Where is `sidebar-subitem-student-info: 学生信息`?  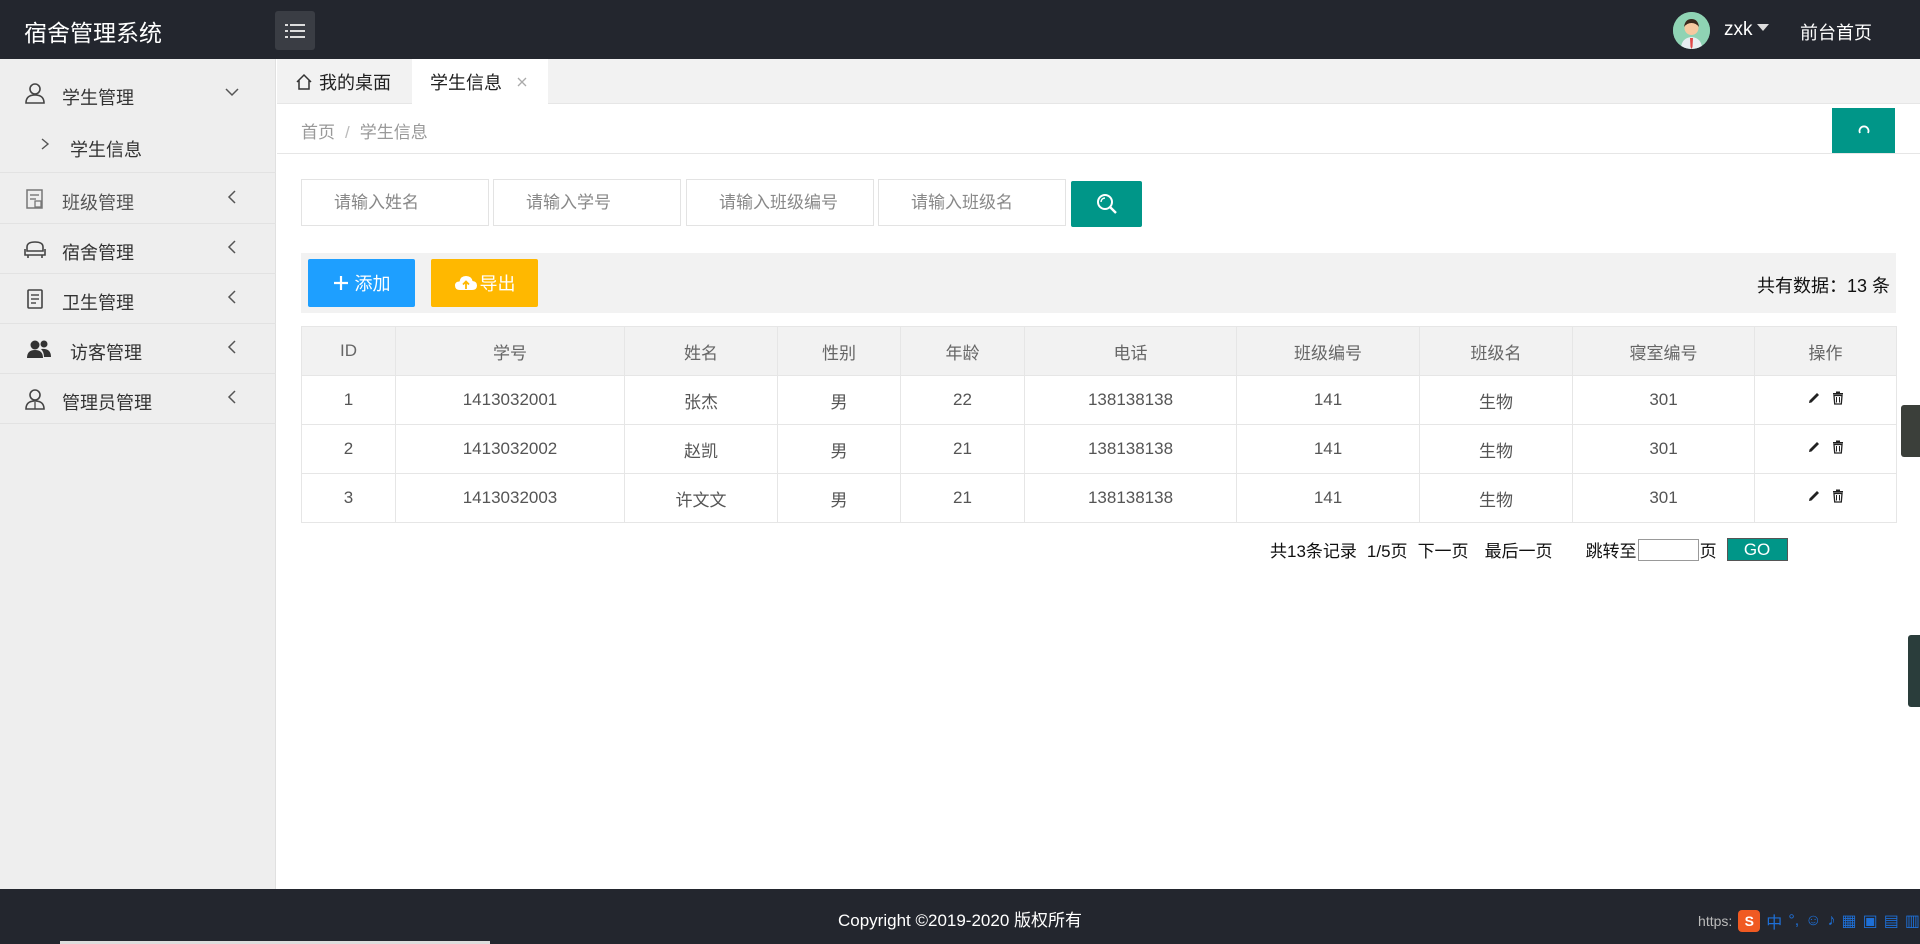 sidebar-subitem-student-info: 学生信息 is located at coordinates (138, 145).